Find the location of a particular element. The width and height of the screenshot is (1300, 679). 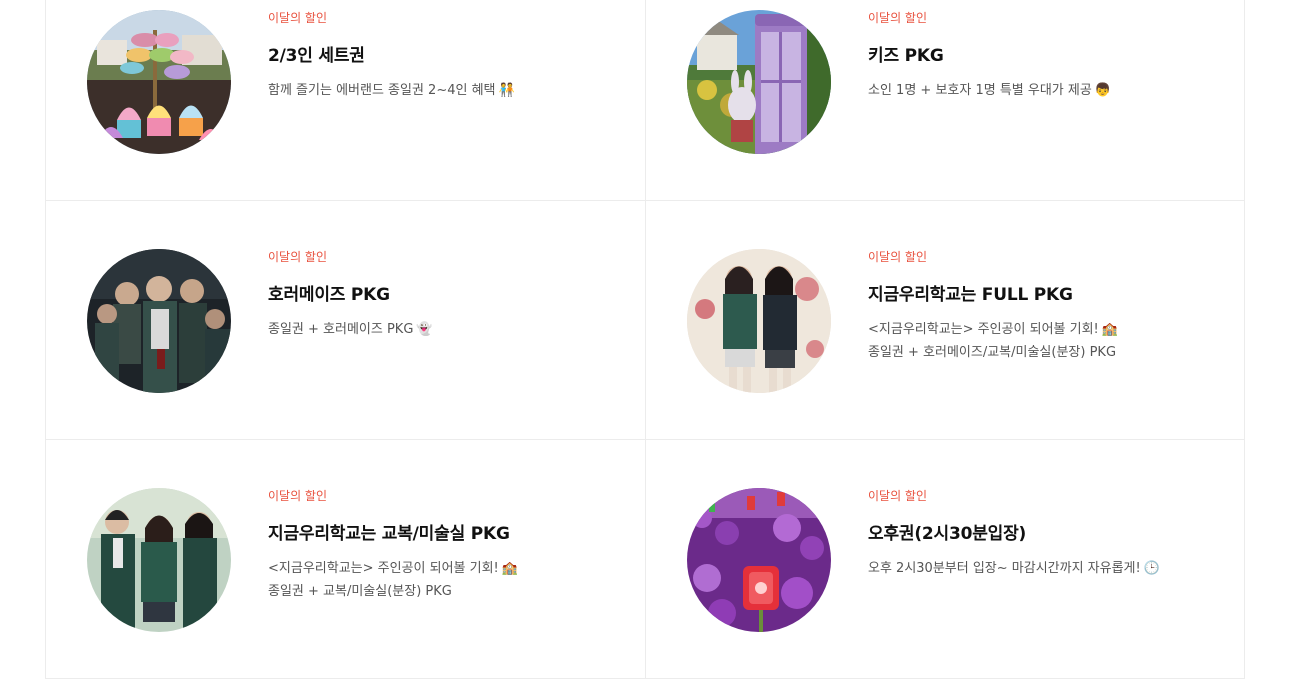

school-uniform-trio-photo is located at coordinates (159, 560).